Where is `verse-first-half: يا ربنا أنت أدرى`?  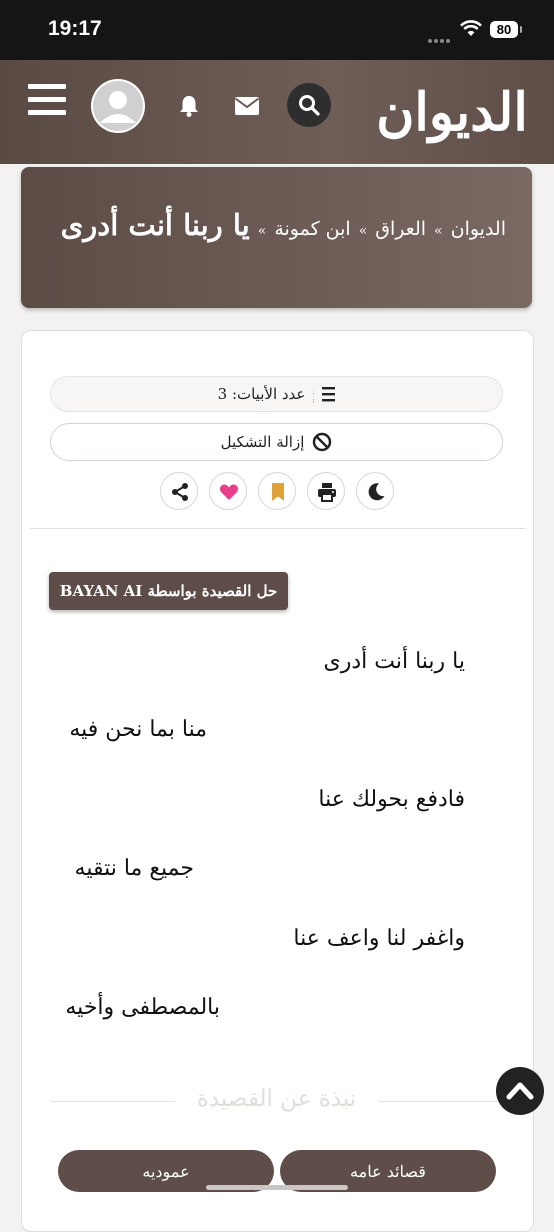
verse-first-half: يا ربنا أنت أدرى is located at coordinates (394, 661).